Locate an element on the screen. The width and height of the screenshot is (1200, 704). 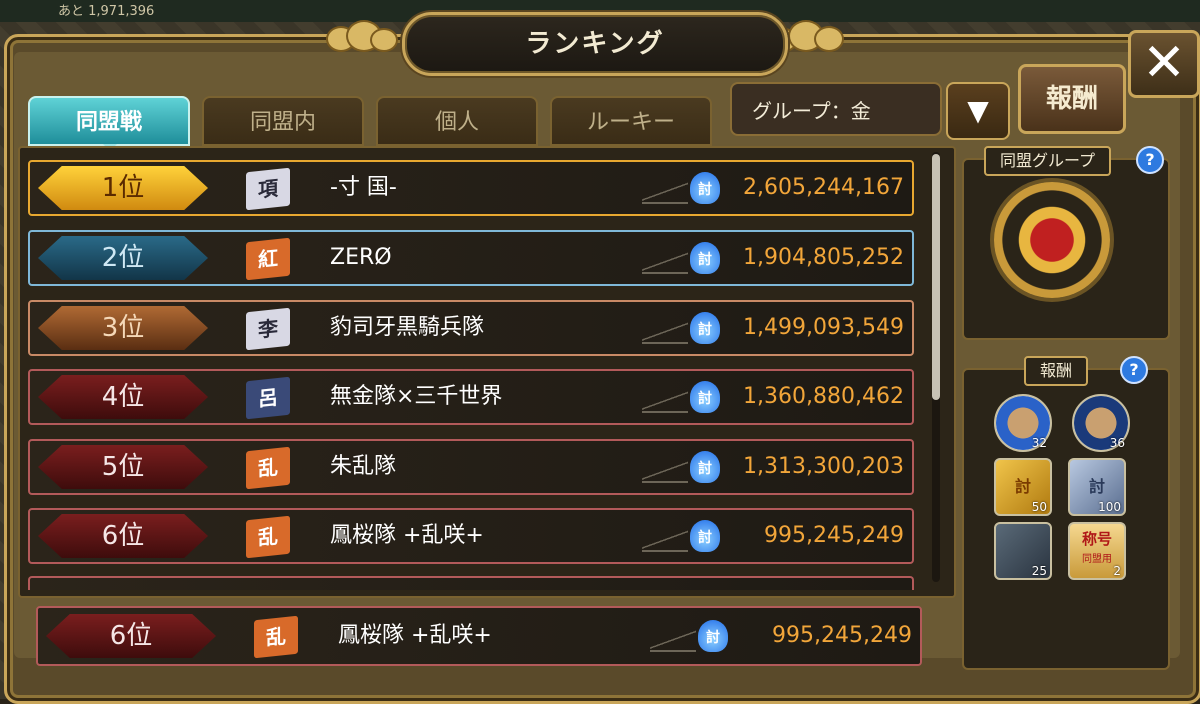
ranking-row-partial is located at coordinates (471, 583).